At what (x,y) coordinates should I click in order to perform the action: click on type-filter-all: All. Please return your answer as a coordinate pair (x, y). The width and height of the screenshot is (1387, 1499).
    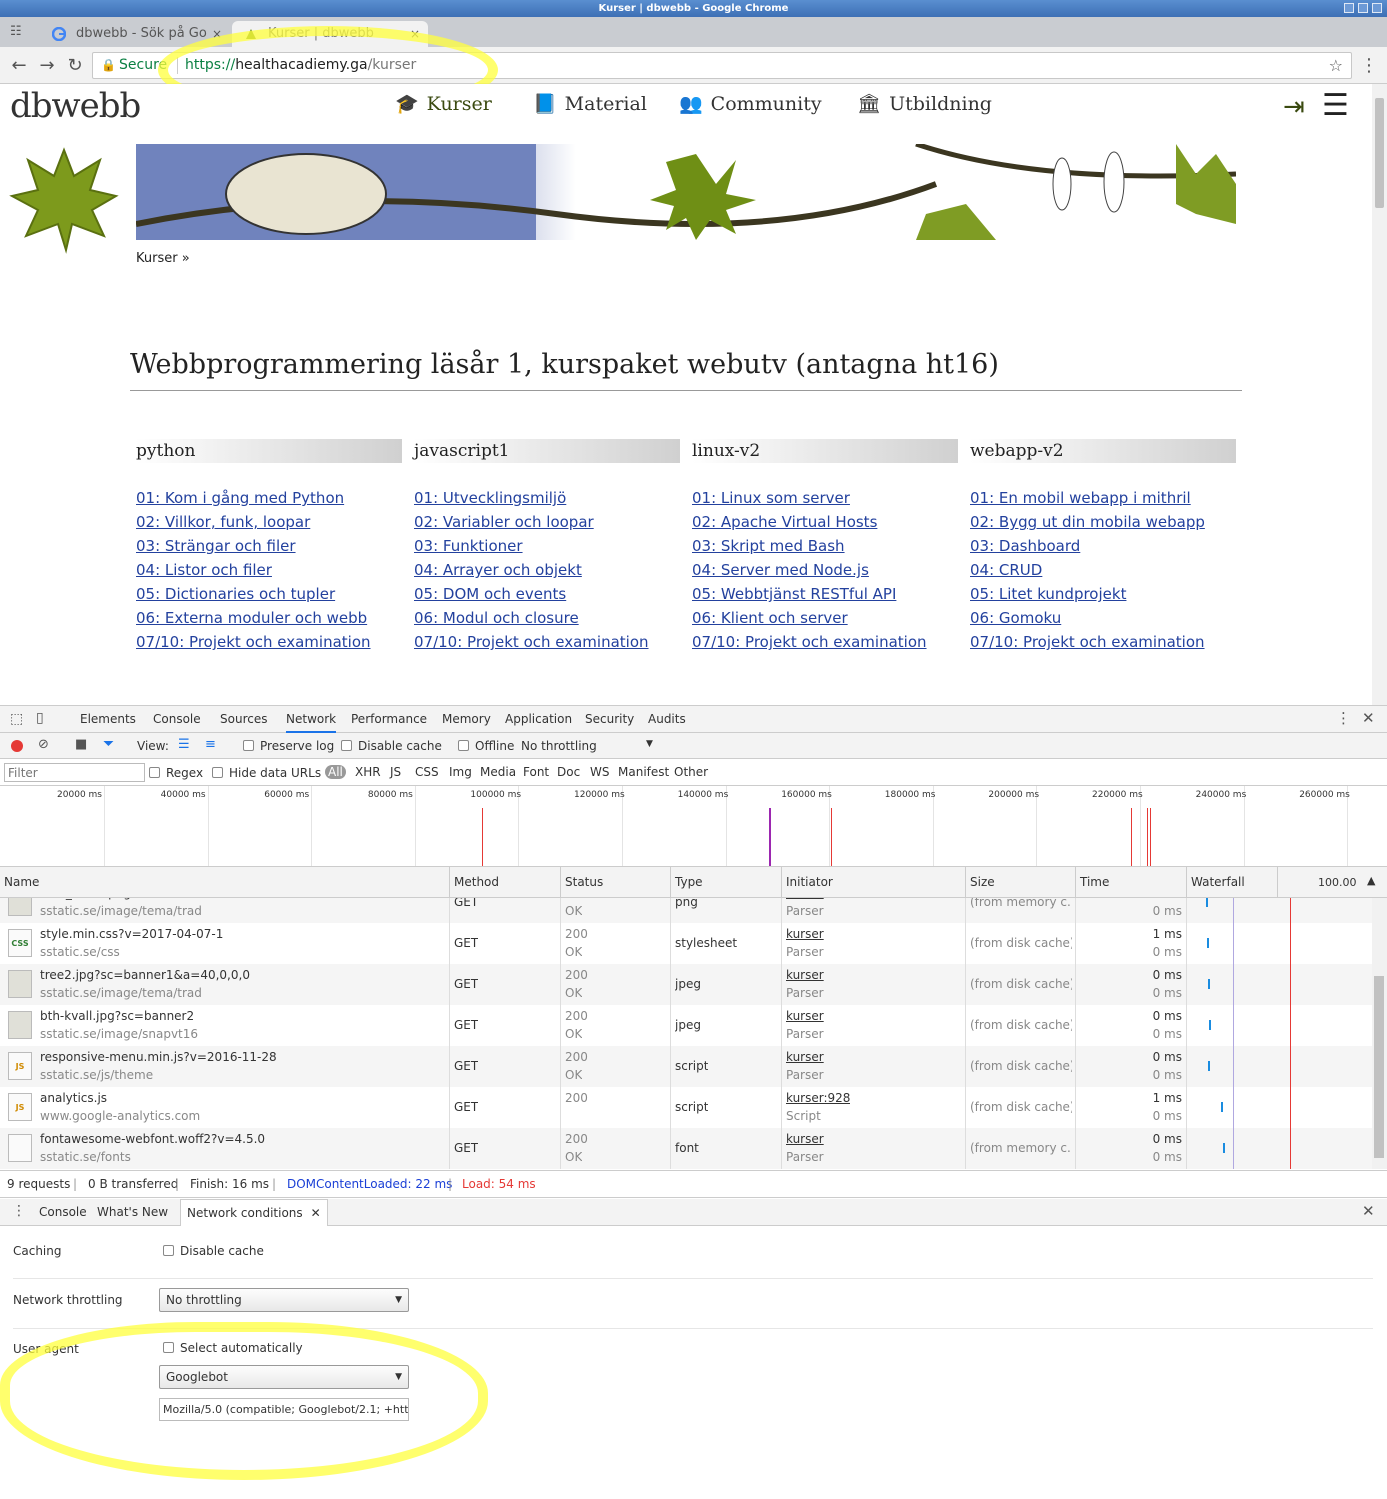
    Looking at the image, I should click on (335, 772).